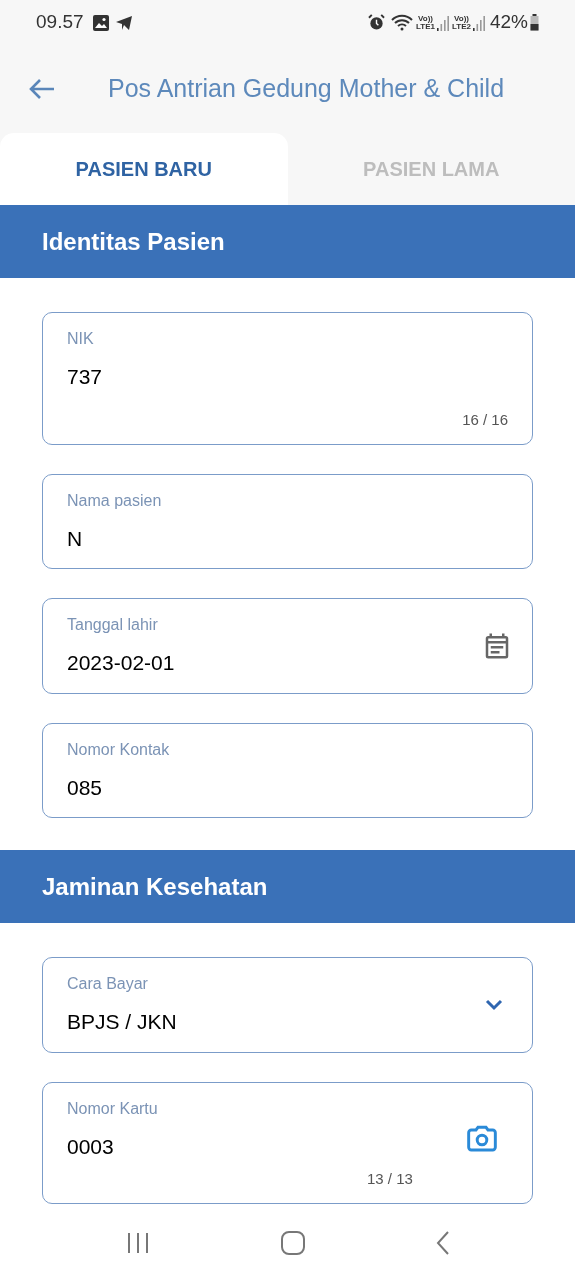 Image resolution: width=575 pixels, height=1279 pixels. Describe the element at coordinates (534, 22) in the screenshot. I see `battery-icon` at that location.